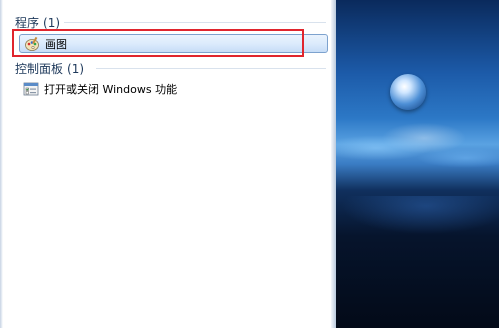 The width and height of the screenshot is (499, 328). Describe the element at coordinates (417, 262) in the screenshot. I see `wallpaper-shadow` at that location.